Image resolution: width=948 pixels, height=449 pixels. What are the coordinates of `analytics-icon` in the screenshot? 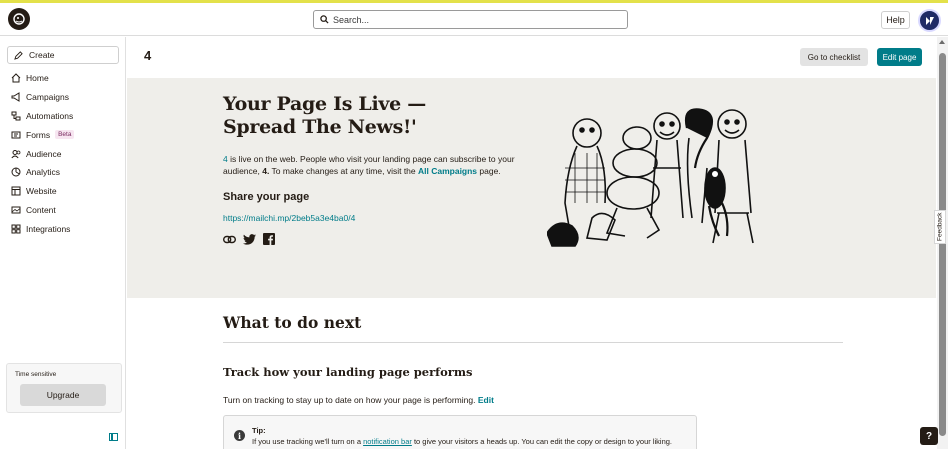 It's located at (16, 172).